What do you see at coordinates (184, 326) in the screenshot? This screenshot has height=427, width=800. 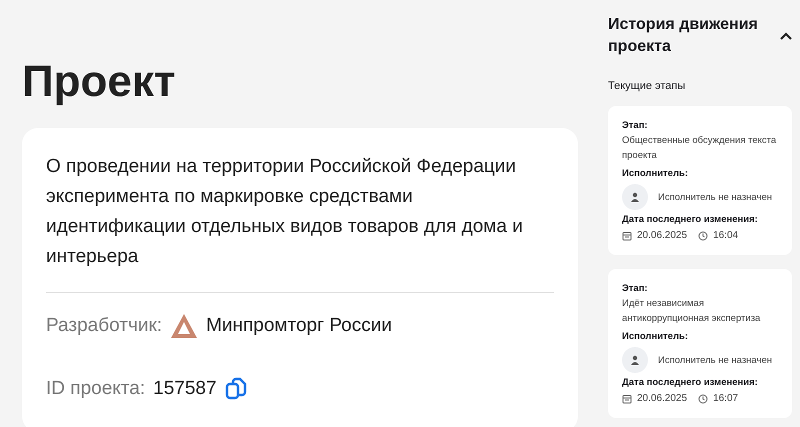 I see `triangle-logo-icon` at bounding box center [184, 326].